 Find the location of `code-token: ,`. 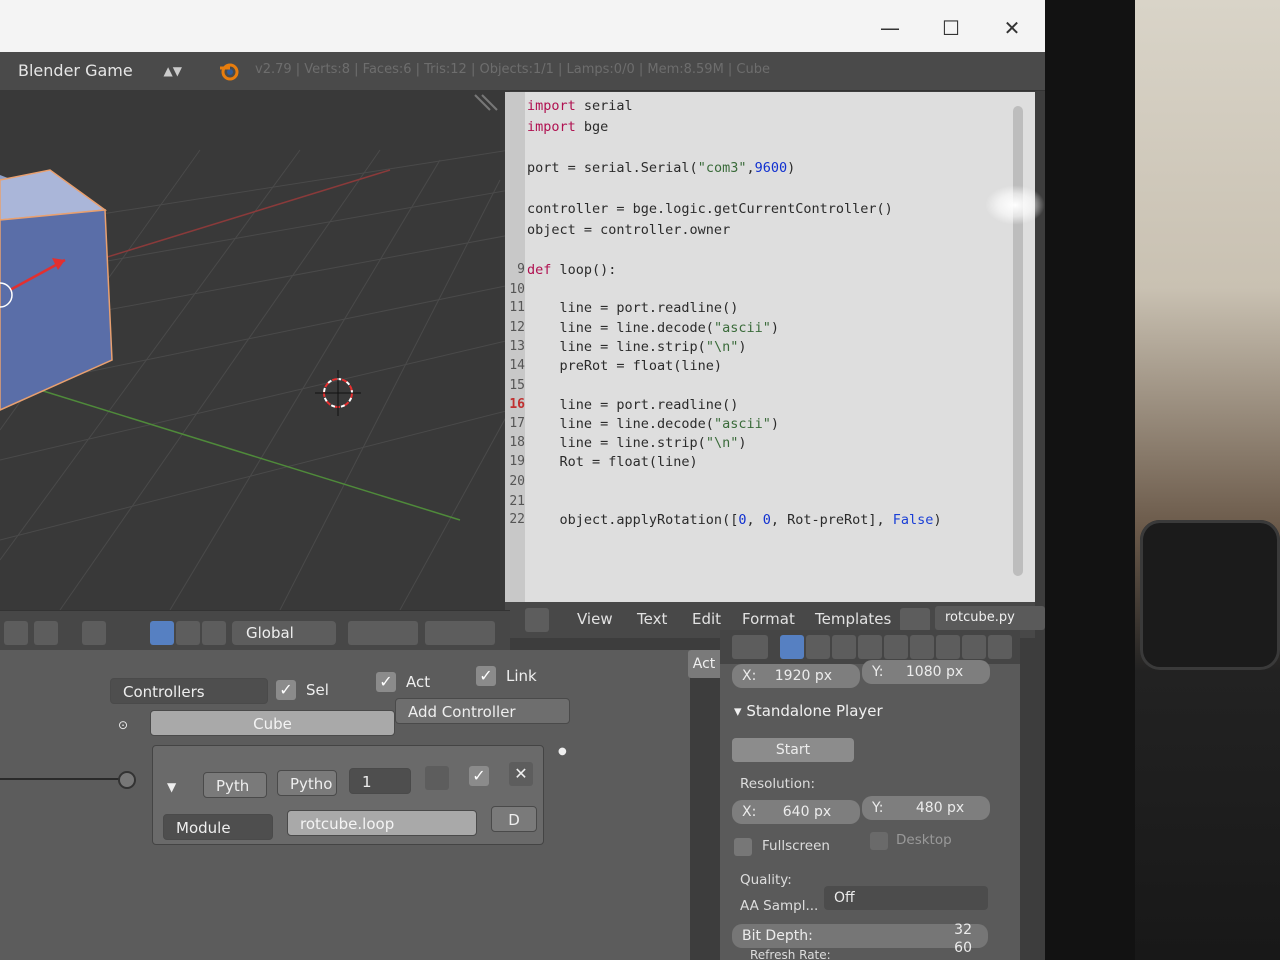

code-token: , is located at coordinates (750, 168).